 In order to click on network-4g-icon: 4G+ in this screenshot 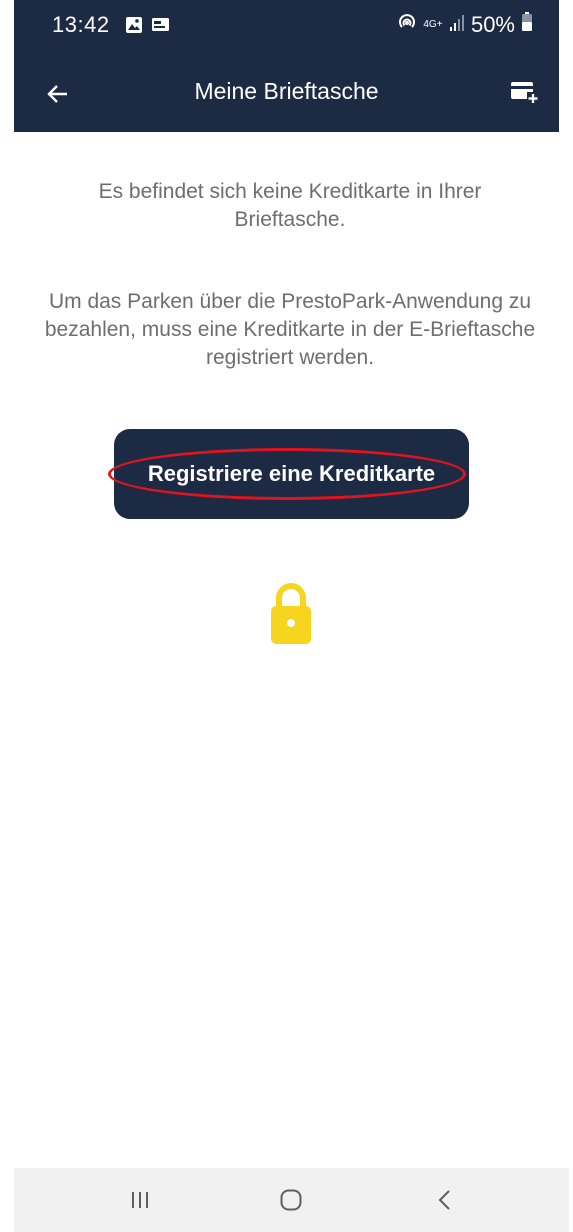, I will do `click(433, 24)`.